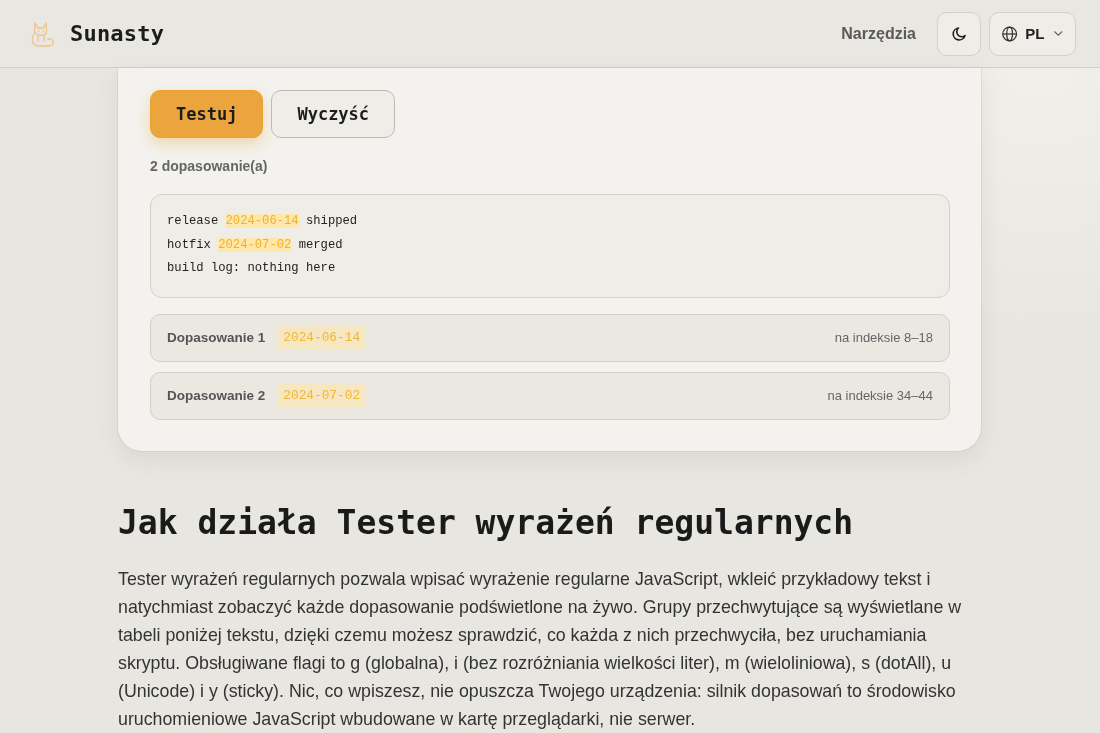  I want to click on test-button: Testuj, so click(207, 114).